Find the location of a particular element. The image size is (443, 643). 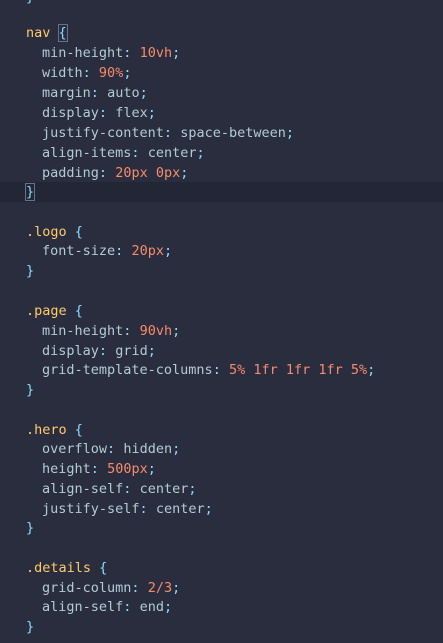

code-line: min-height: 10vh; is located at coordinates (111, 53).